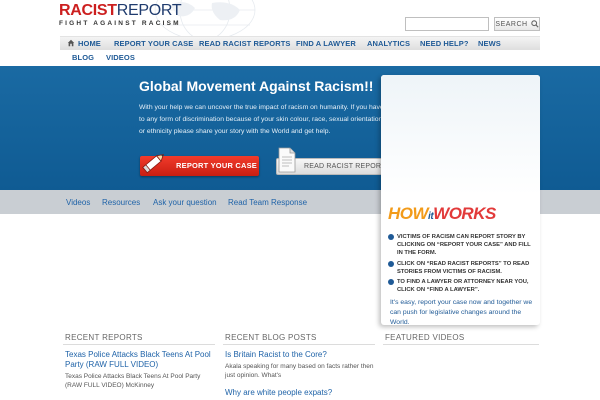  Describe the element at coordinates (88, 10) in the screenshot. I see `logo-racist: RACIST` at that location.